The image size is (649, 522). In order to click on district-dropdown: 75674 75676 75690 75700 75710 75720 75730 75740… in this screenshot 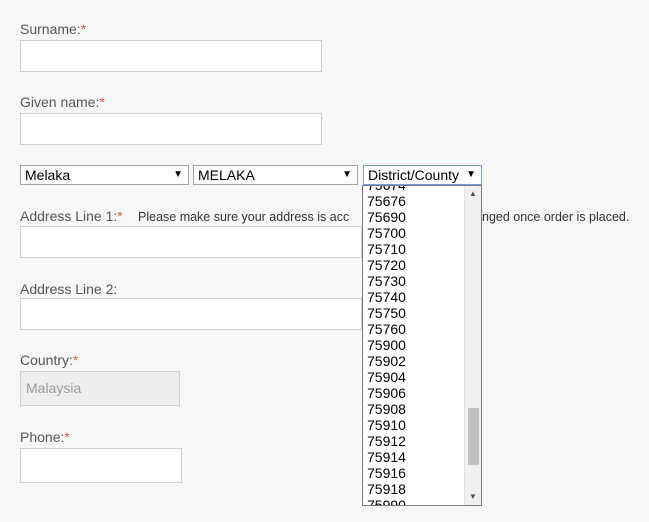, I will do `click(422, 345)`.